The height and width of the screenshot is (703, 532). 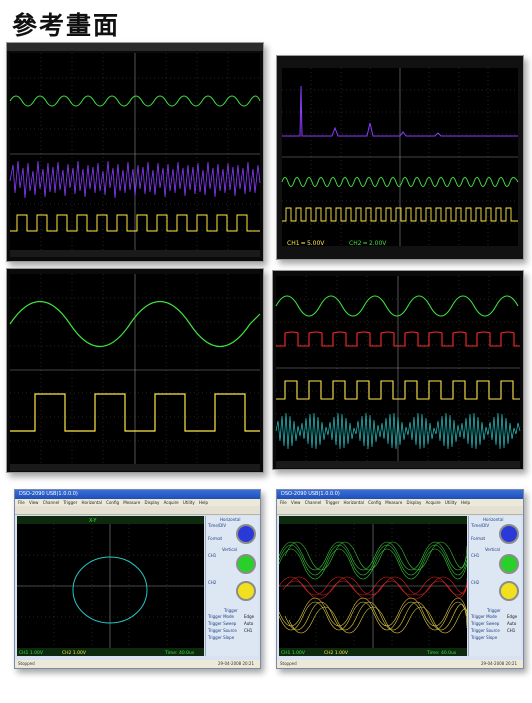 What do you see at coordinates (398, 370) in the screenshot?
I see `scope-screen-d` at bounding box center [398, 370].